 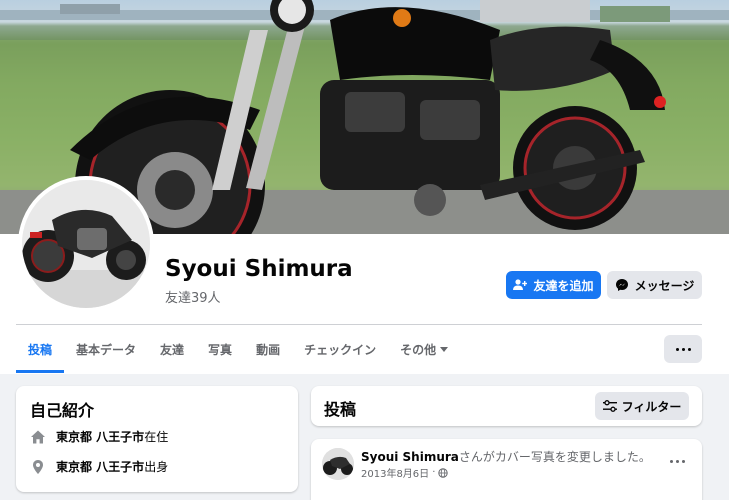 What do you see at coordinates (664, 285) in the screenshot?
I see `message-label: メッセージ` at bounding box center [664, 285].